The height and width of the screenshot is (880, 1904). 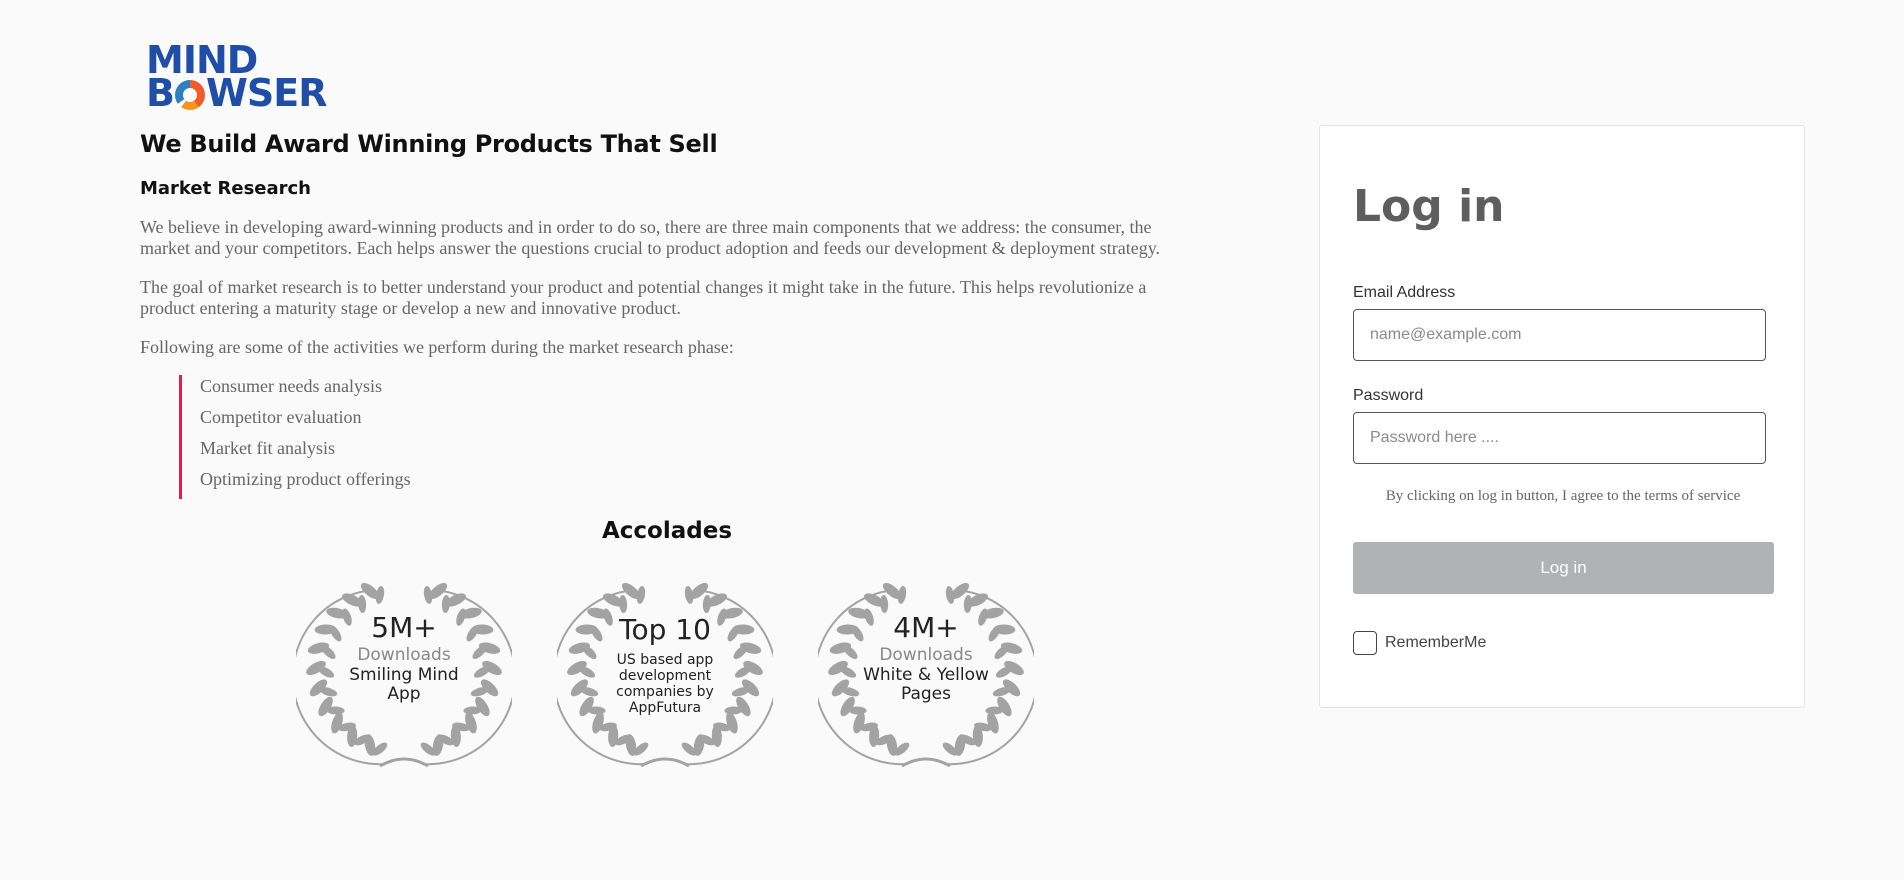 What do you see at coordinates (236, 93) in the screenshot?
I see `logo-line-2: B WSER` at bounding box center [236, 93].